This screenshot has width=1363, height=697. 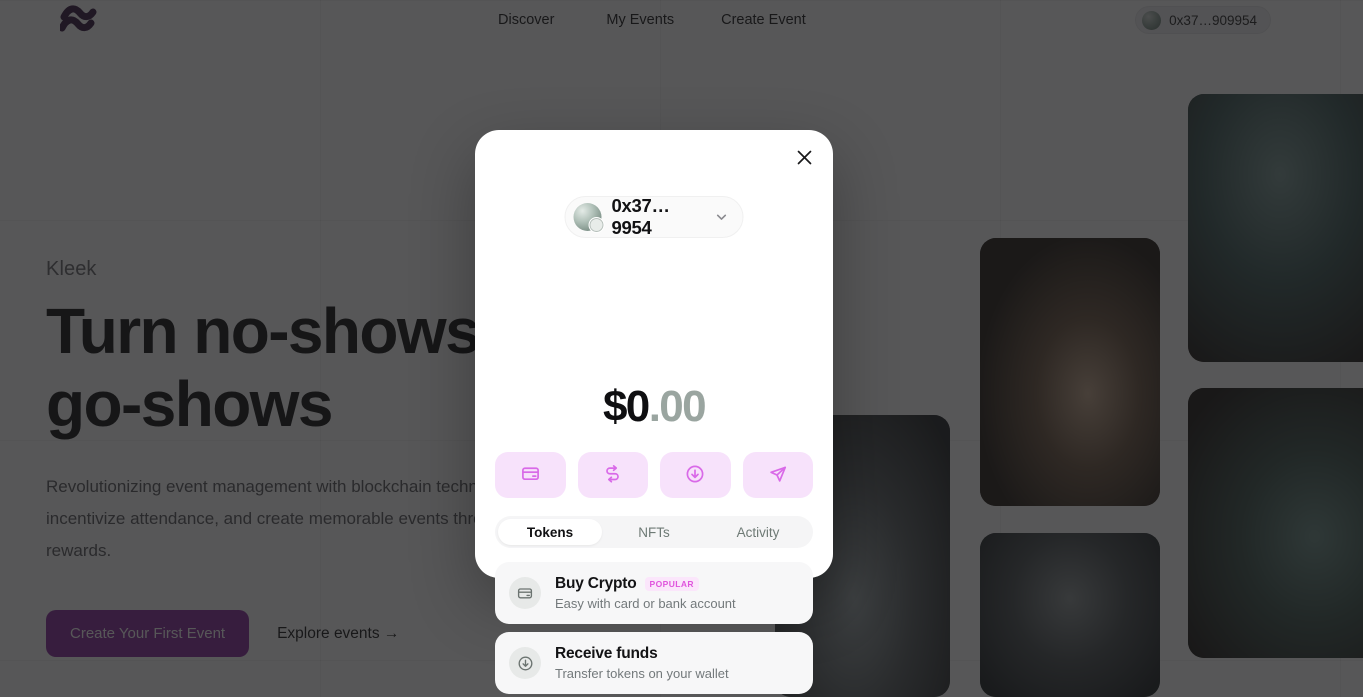 What do you see at coordinates (671, 584) in the screenshot?
I see `status-badge: POPULAR` at bounding box center [671, 584].